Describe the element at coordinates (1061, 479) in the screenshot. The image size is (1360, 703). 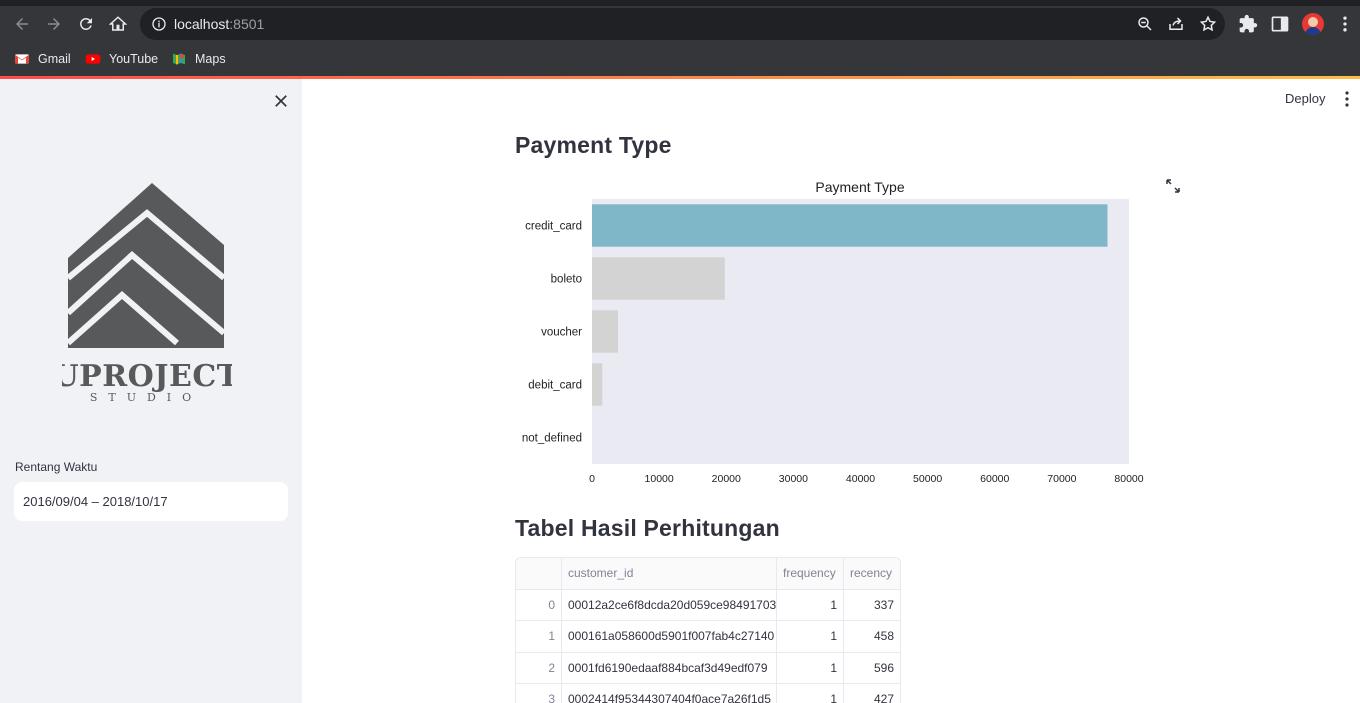
I see `x-tick-label: 70000` at that location.